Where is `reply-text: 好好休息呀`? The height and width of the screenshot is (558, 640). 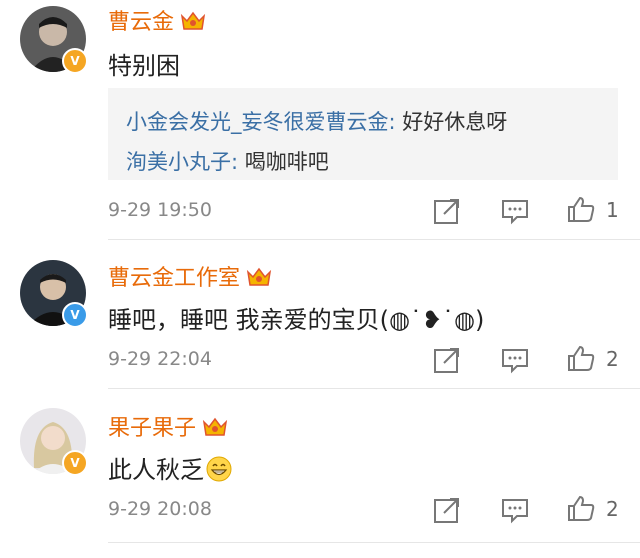 reply-text: 好好休息呀 is located at coordinates (455, 122).